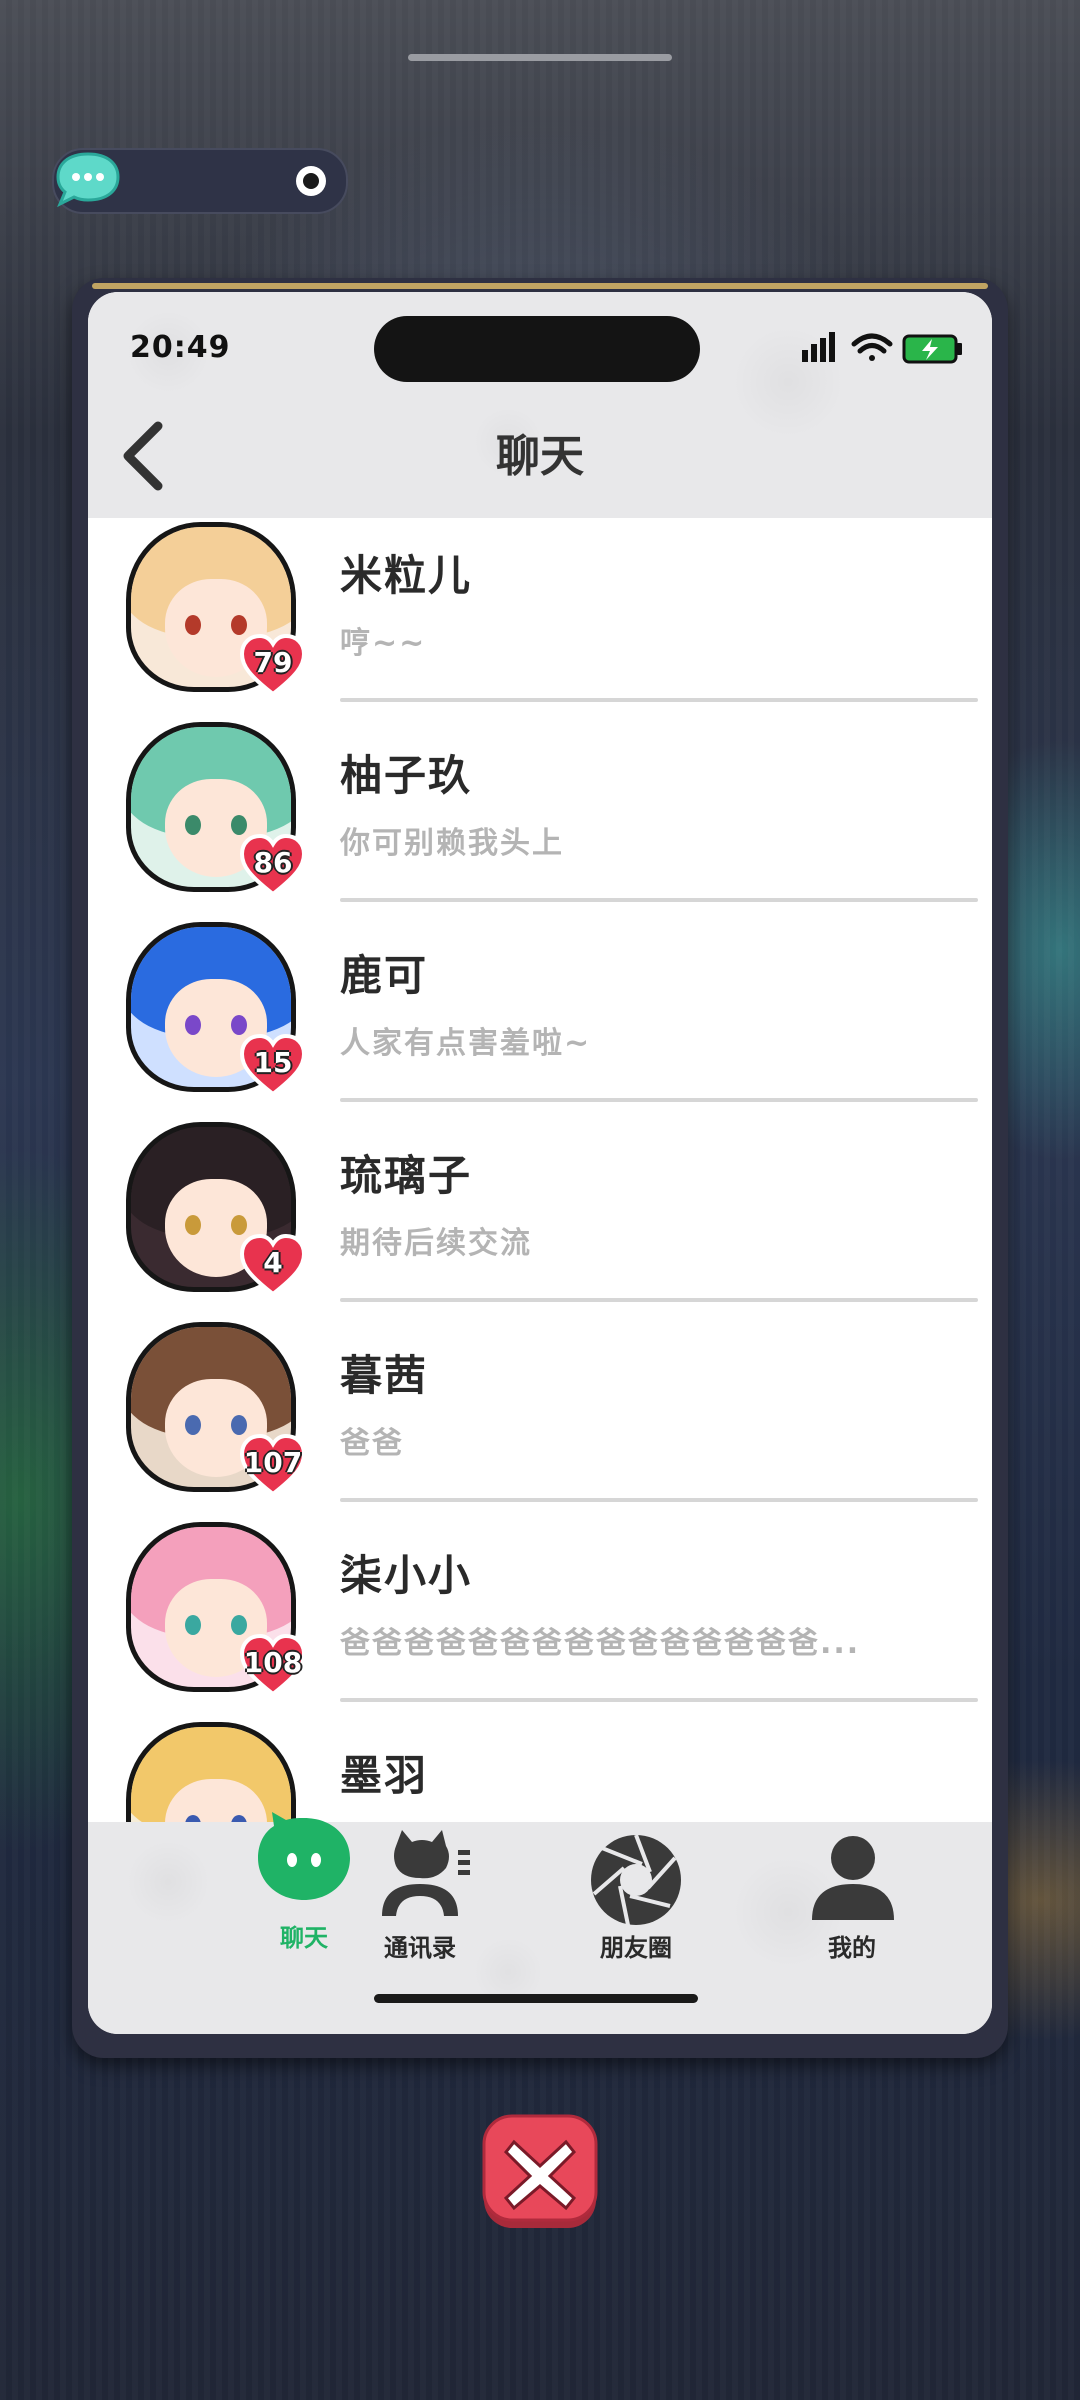 This screenshot has width=1080, height=2400. What do you see at coordinates (406, 575) in the screenshot?
I see `contact-name: 米粒儿` at bounding box center [406, 575].